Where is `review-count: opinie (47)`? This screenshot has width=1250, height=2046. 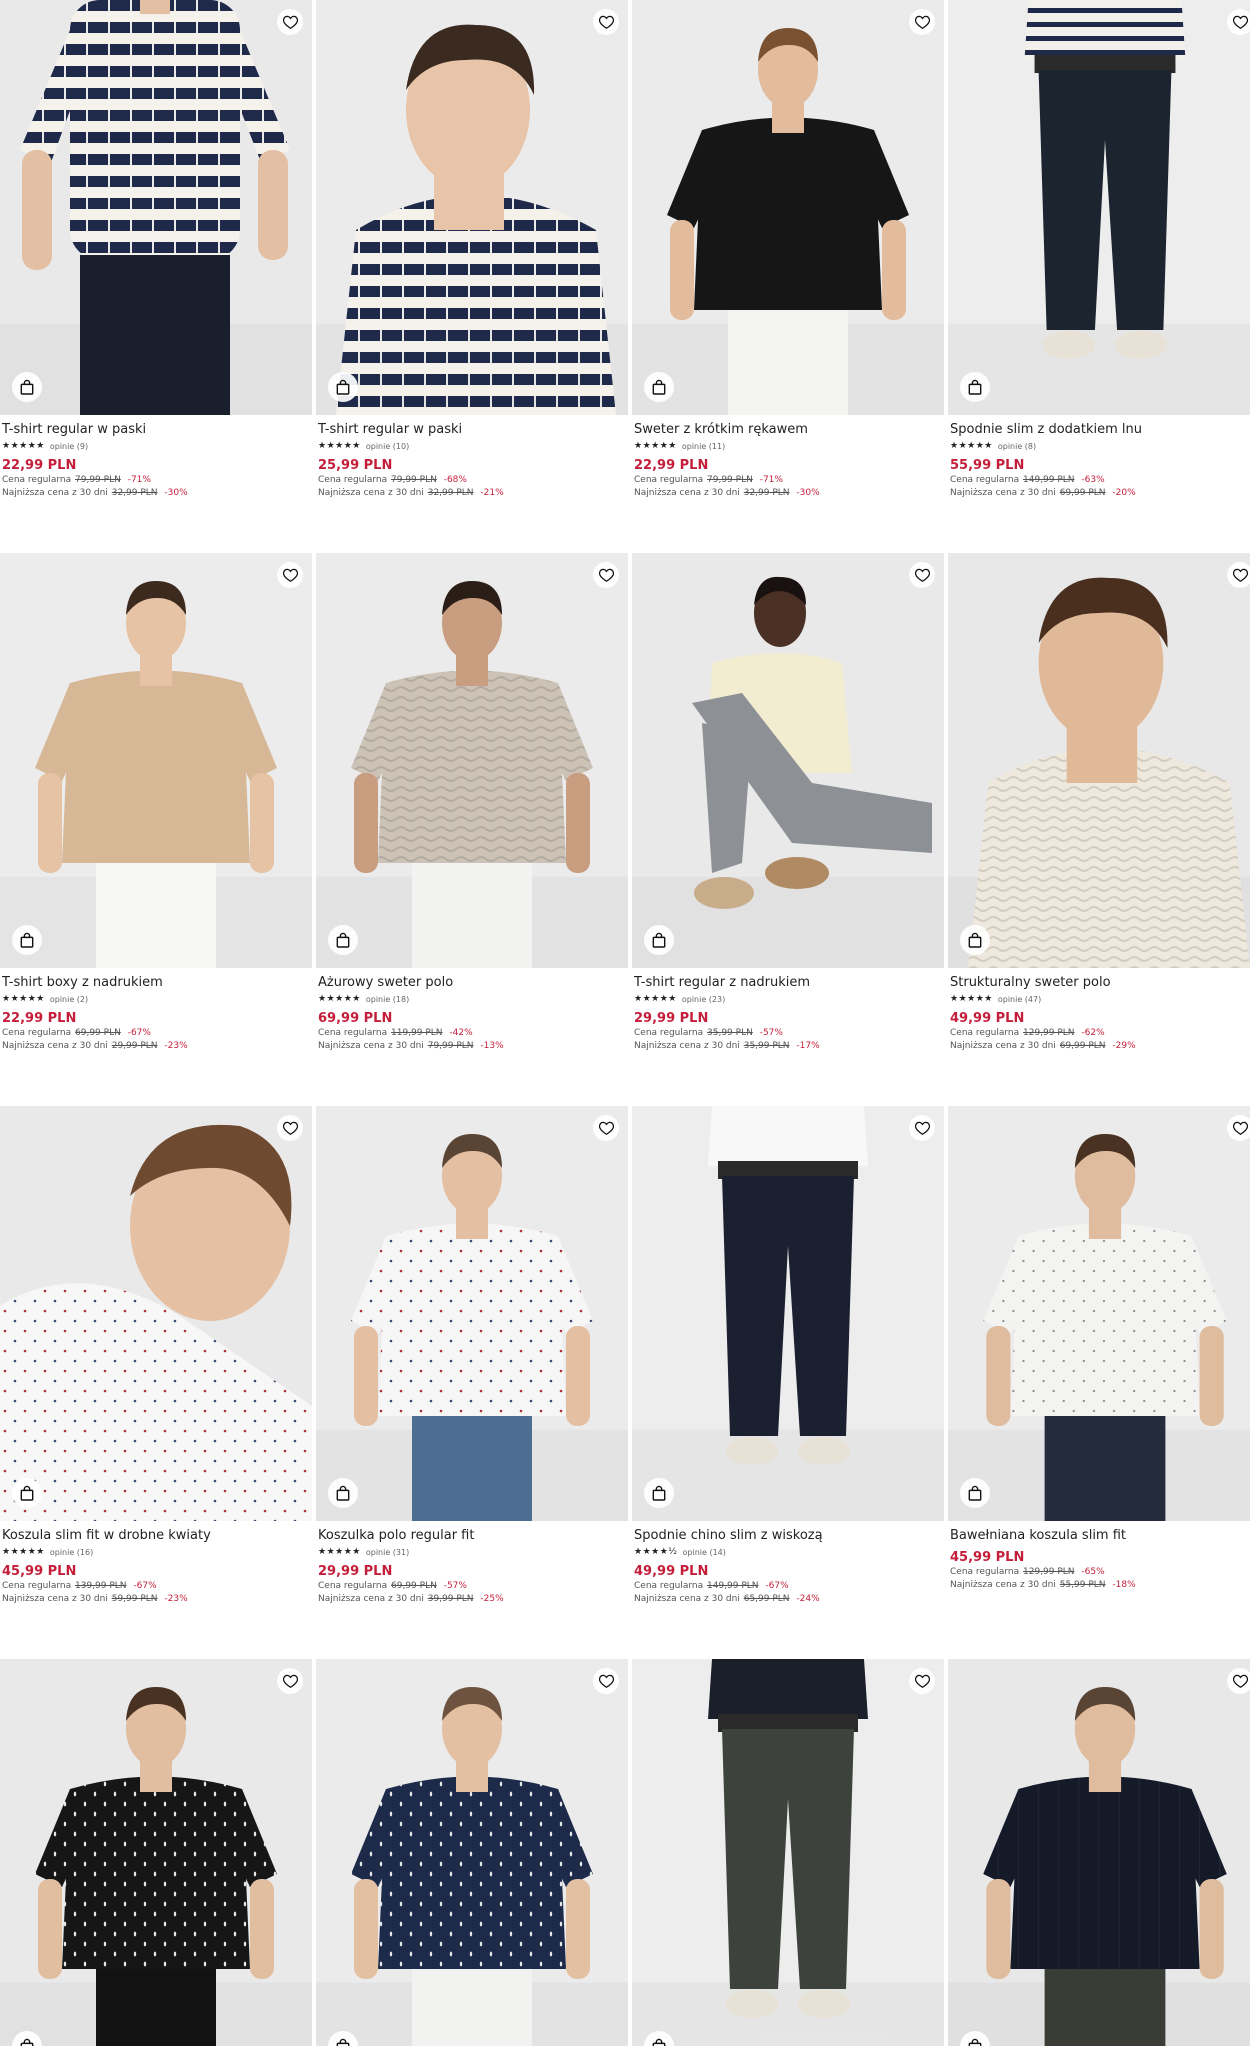 review-count: opinie (47) is located at coordinates (1019, 999).